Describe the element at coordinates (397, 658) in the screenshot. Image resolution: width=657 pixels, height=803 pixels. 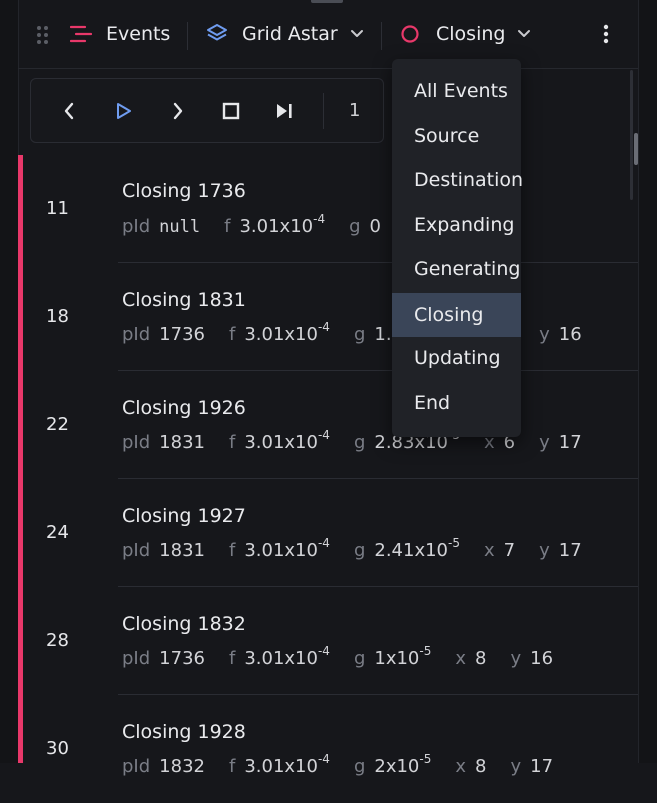
I see `prop-value-g-base: 1x10` at that location.